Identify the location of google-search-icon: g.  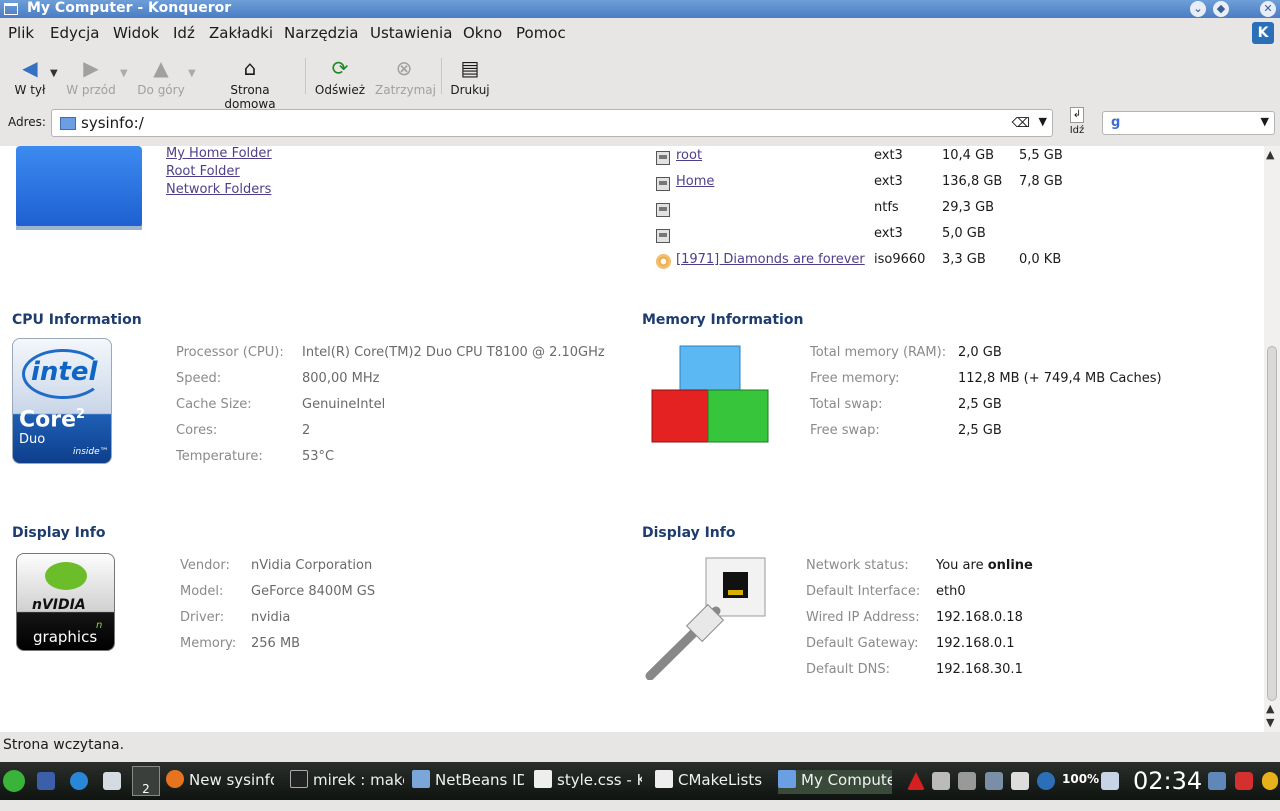
(1115, 122).